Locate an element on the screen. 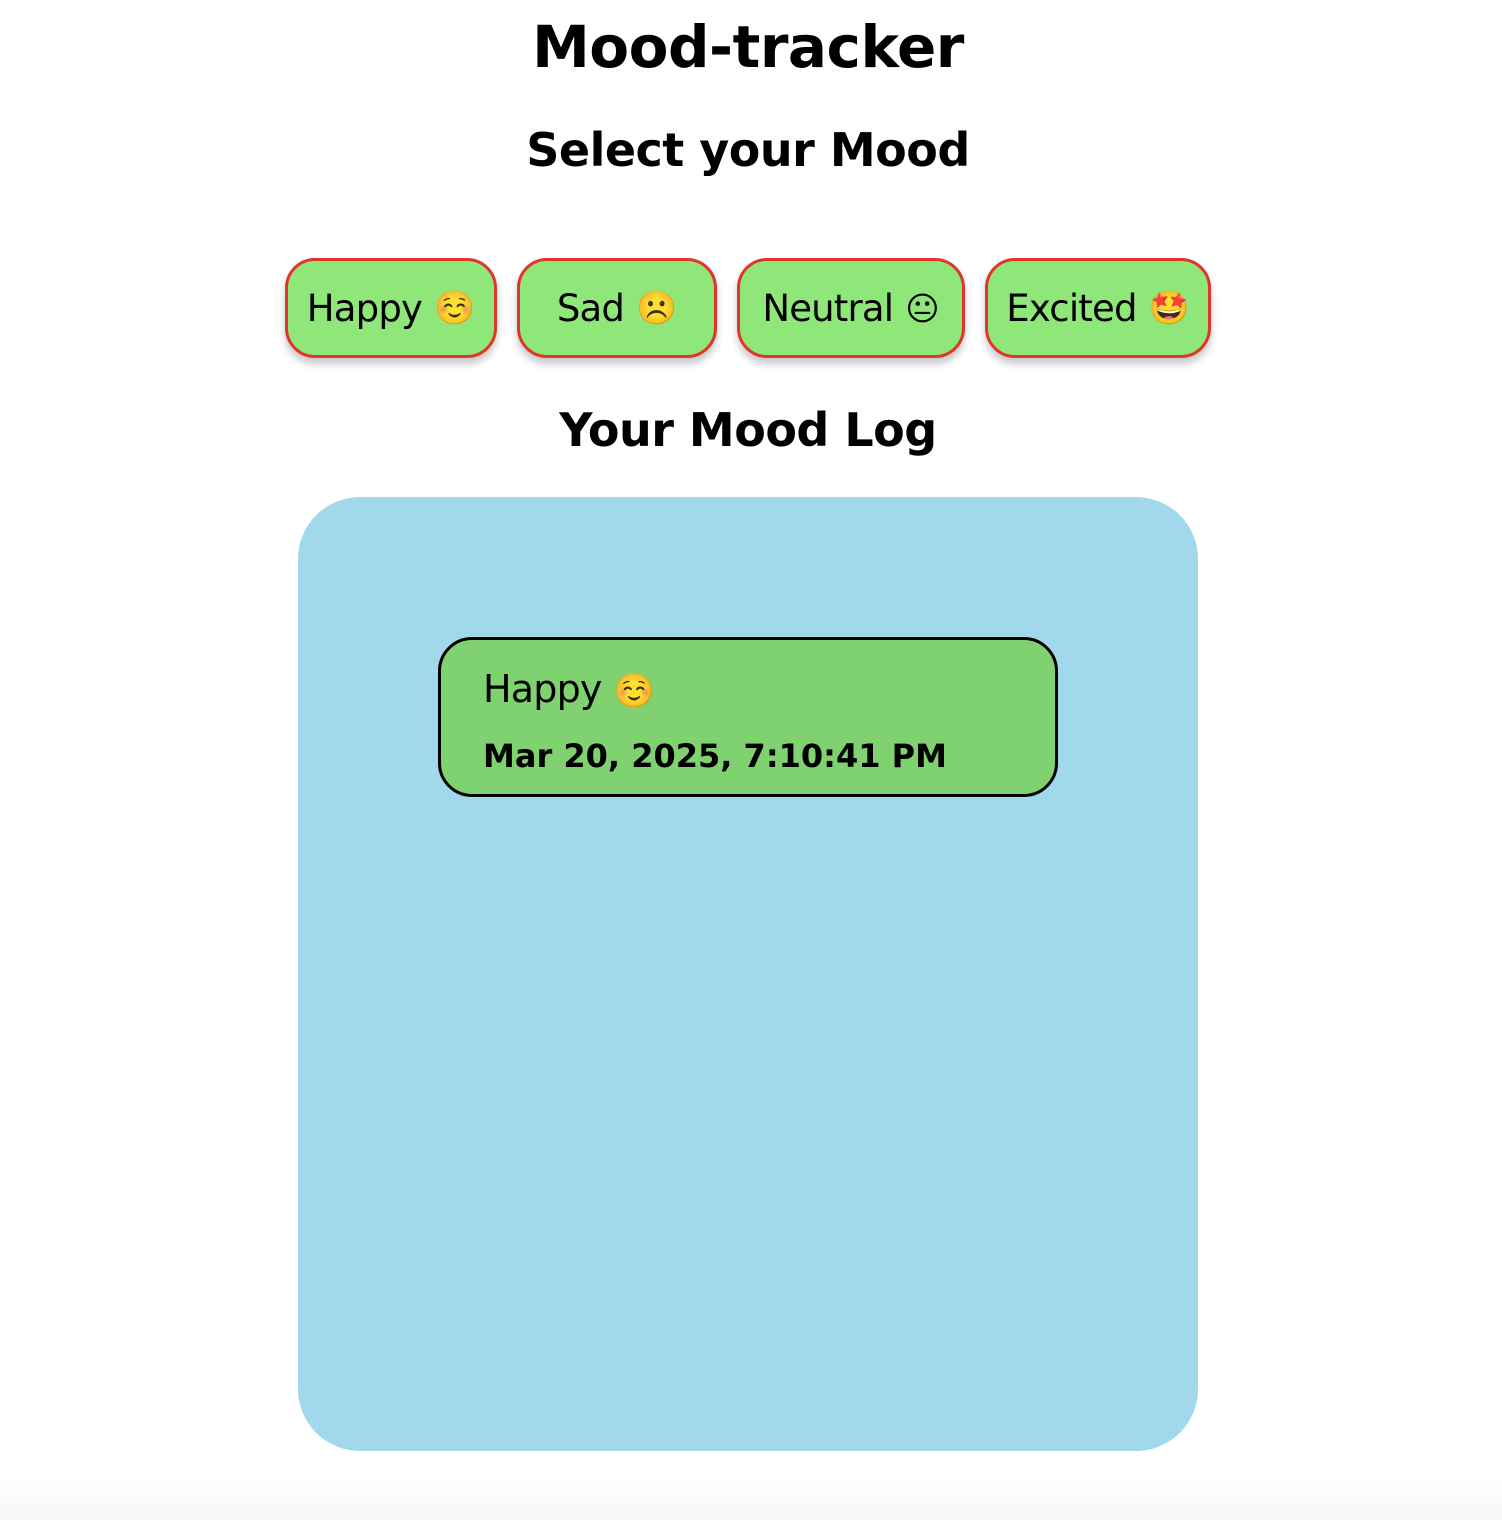 The image size is (1502, 1520). log-entry-mood: Happy ☺️ is located at coordinates (569, 690).